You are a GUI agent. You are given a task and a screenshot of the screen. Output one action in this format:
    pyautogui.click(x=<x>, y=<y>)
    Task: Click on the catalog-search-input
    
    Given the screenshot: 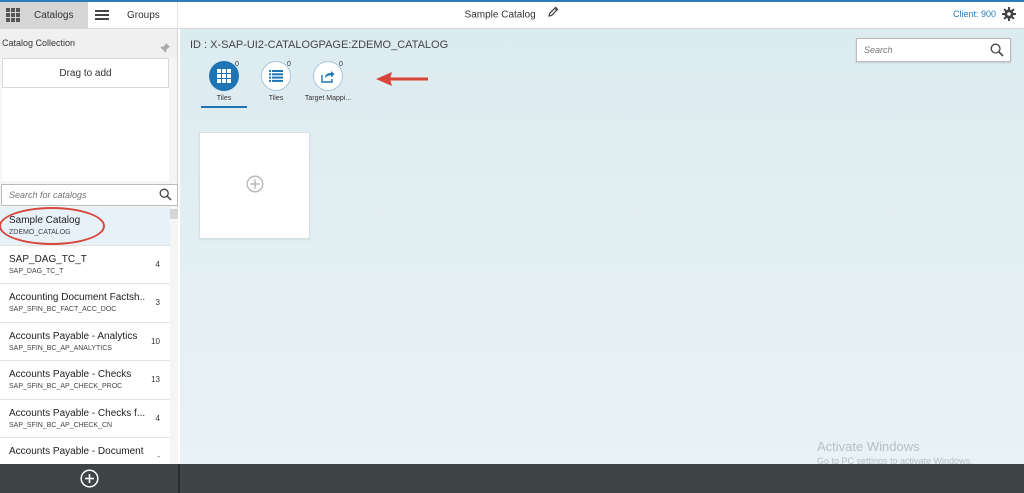 What is the action you would take?
    pyautogui.click(x=77, y=195)
    